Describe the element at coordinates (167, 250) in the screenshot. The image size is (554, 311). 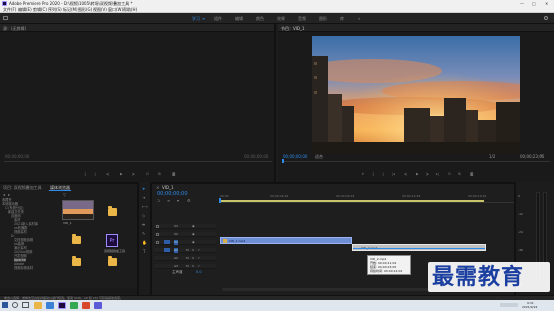
I see `source-patch-a1` at that location.